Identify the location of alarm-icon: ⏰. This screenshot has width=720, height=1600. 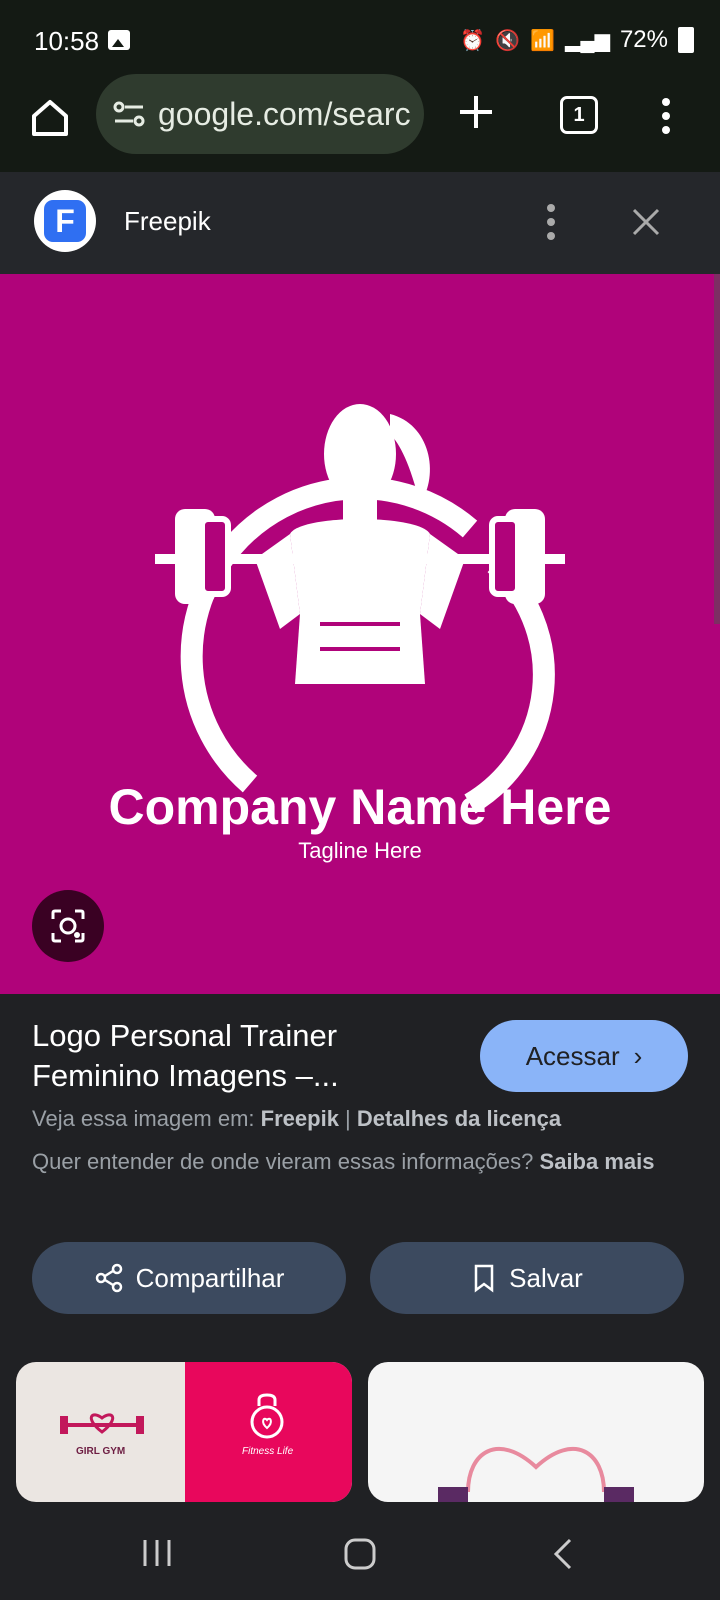
(473, 40).